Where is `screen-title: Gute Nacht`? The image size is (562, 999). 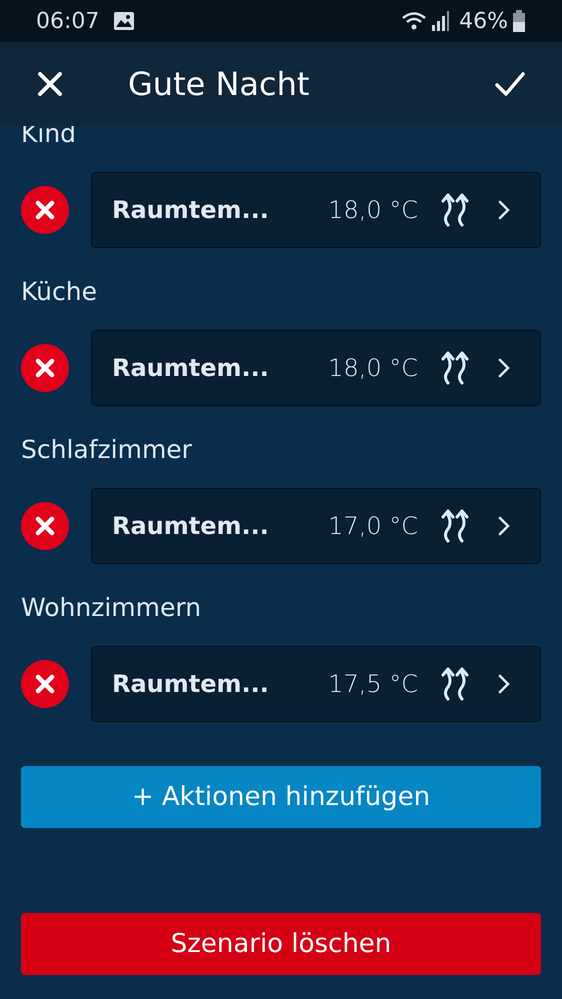
screen-title: Gute Nacht is located at coordinates (219, 84).